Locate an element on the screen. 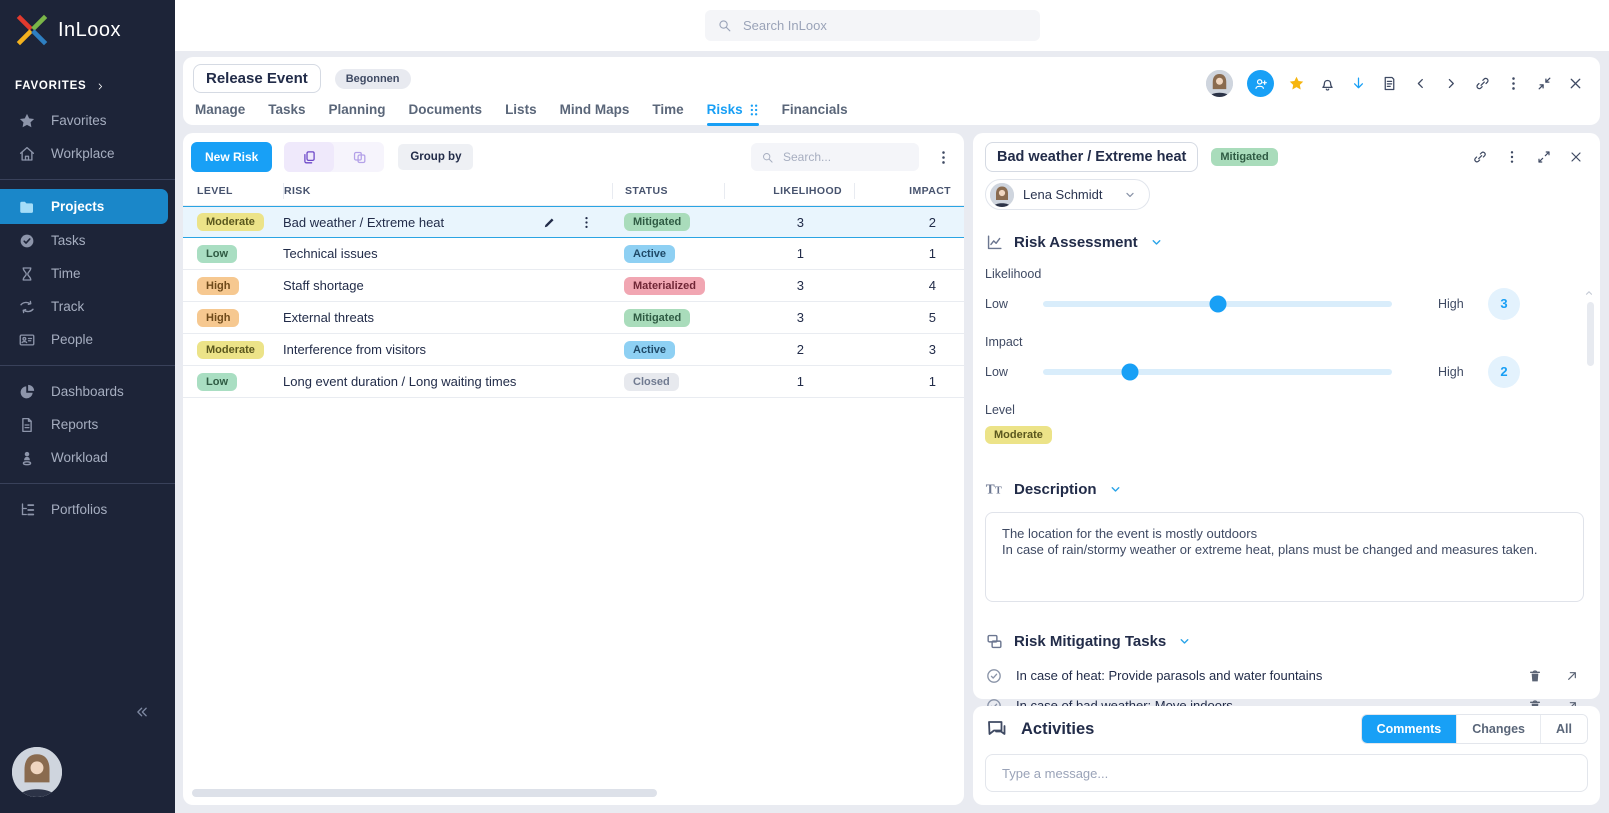 The height and width of the screenshot is (813, 1609). tab-lists: Lists is located at coordinates (521, 114).